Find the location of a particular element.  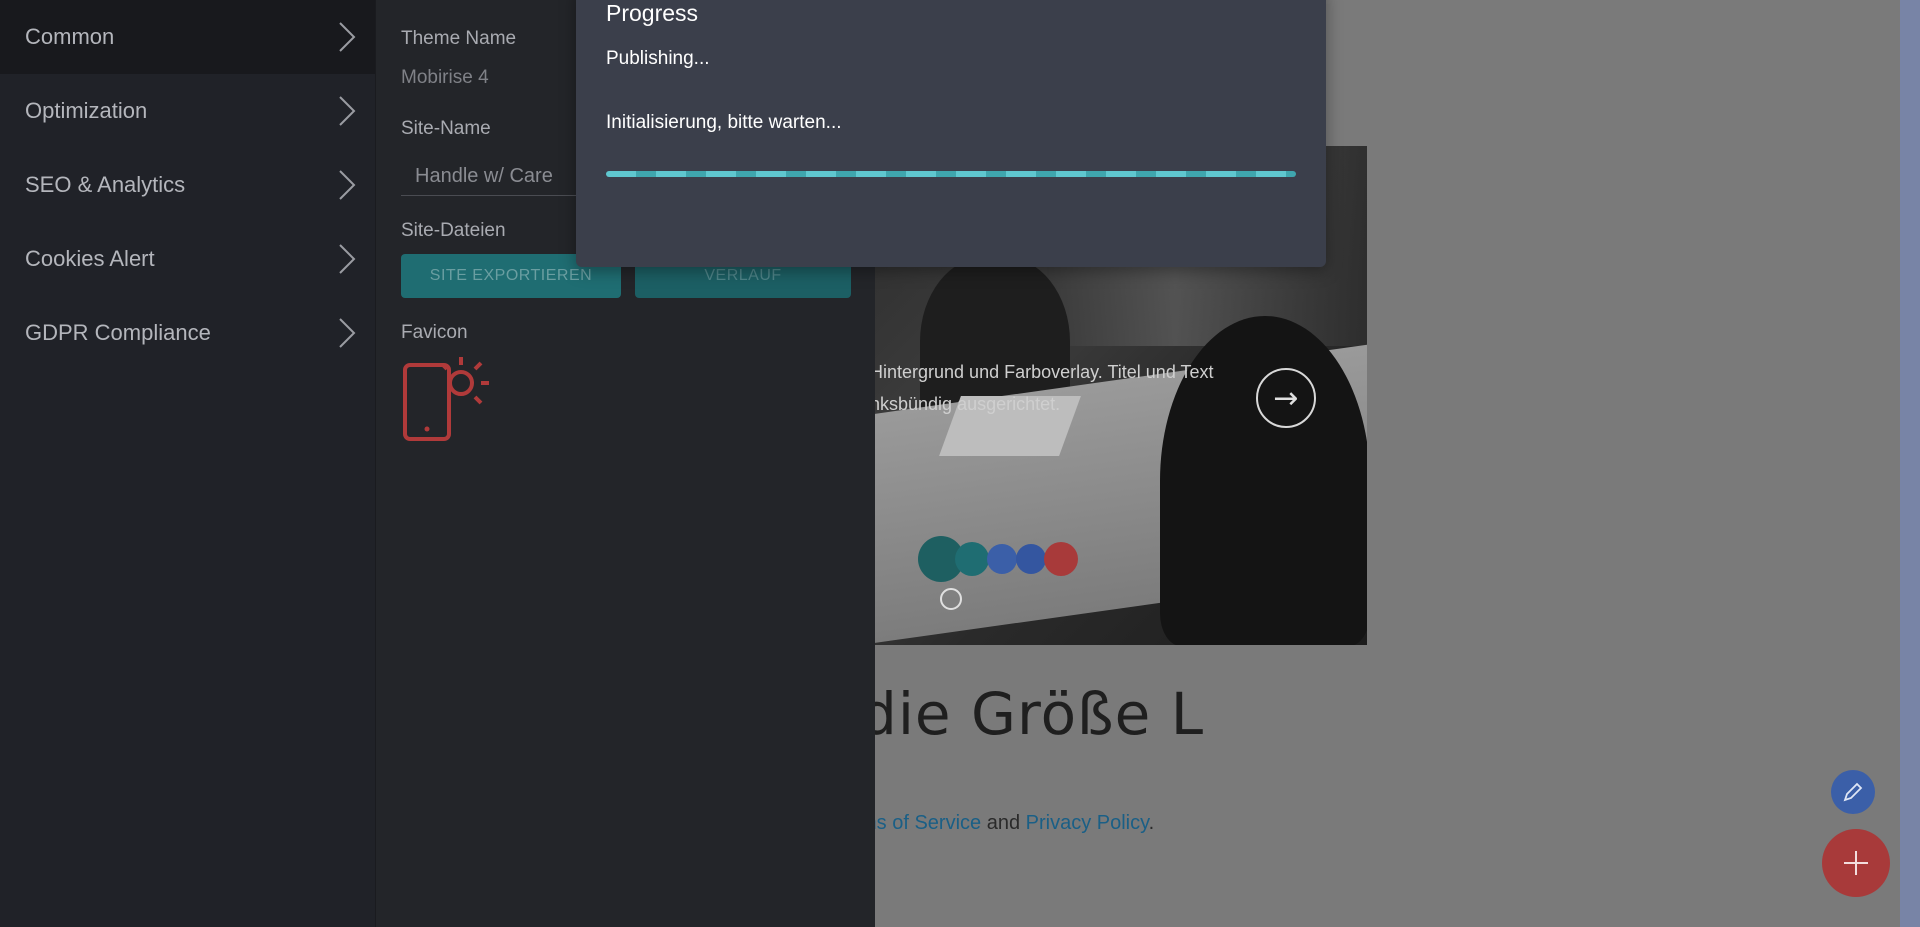

site-name-label: Site-Name is located at coordinates (446, 128).